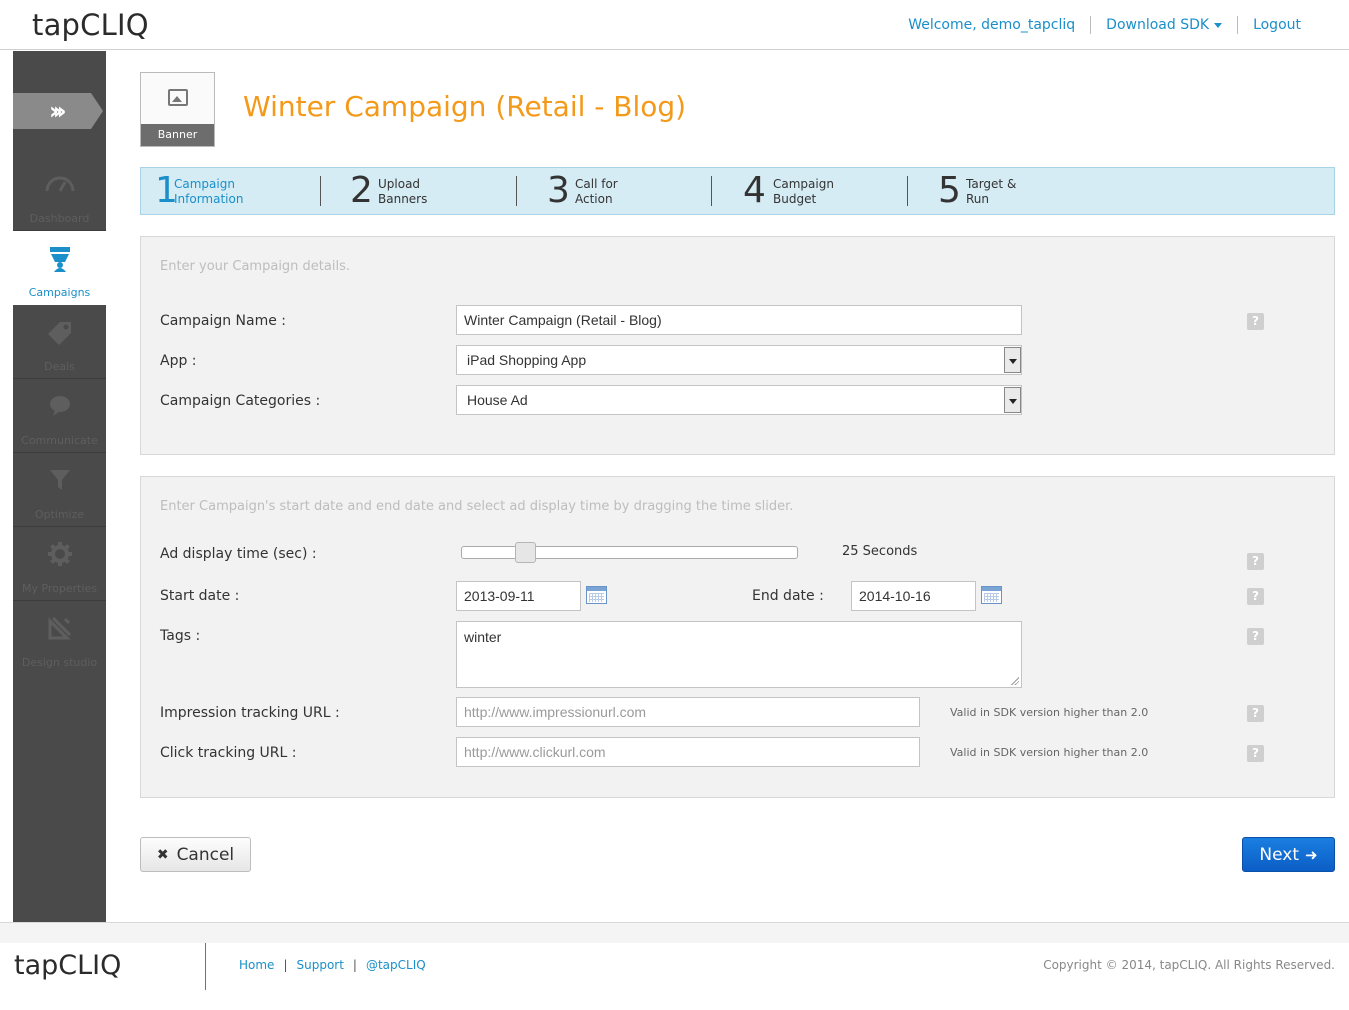  I want to click on next-button: Next ➜, so click(1288, 854).